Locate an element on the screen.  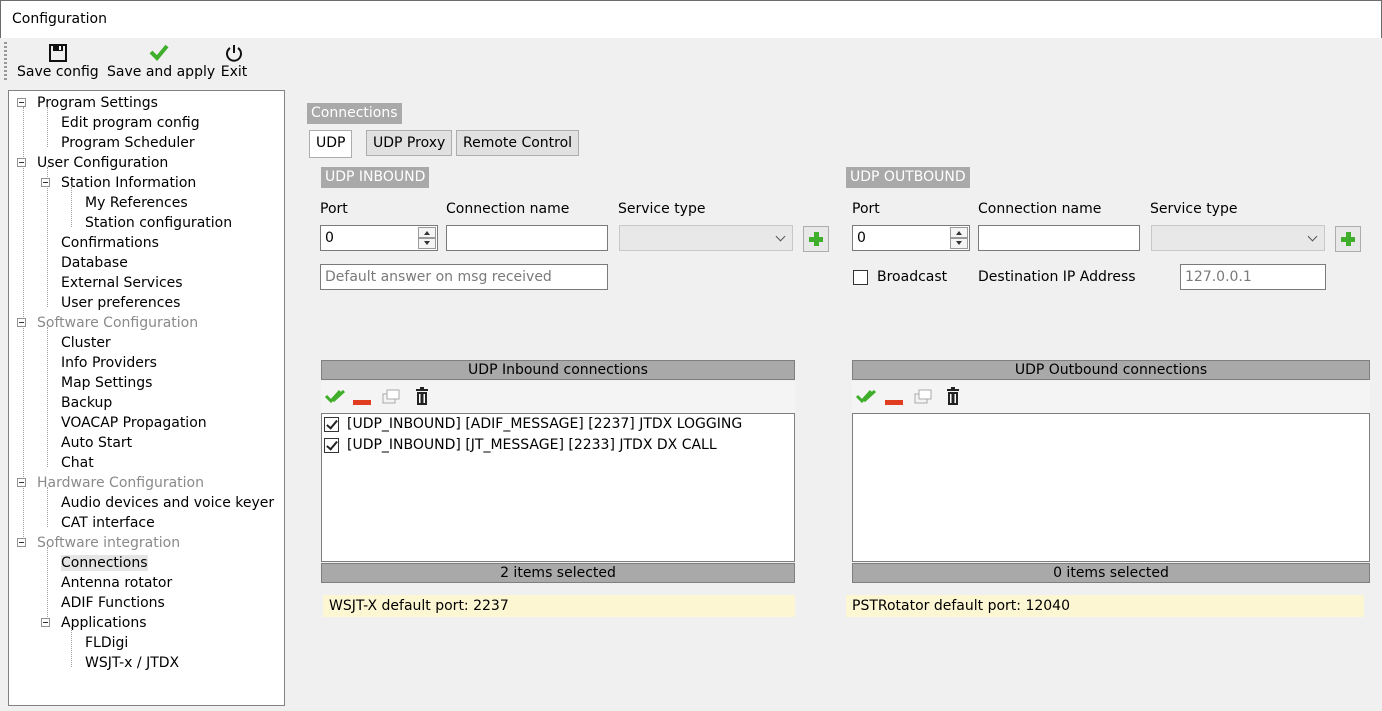
tree-item-audio-devices: Audio devices and voice keyer is located at coordinates (167, 503).